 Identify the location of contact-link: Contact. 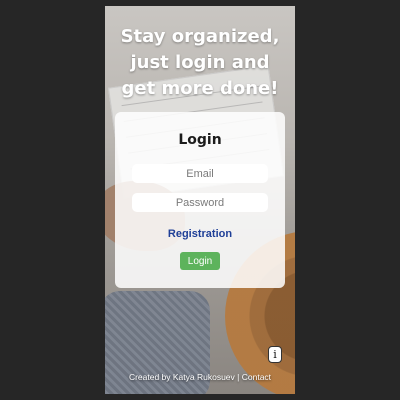
(256, 377).